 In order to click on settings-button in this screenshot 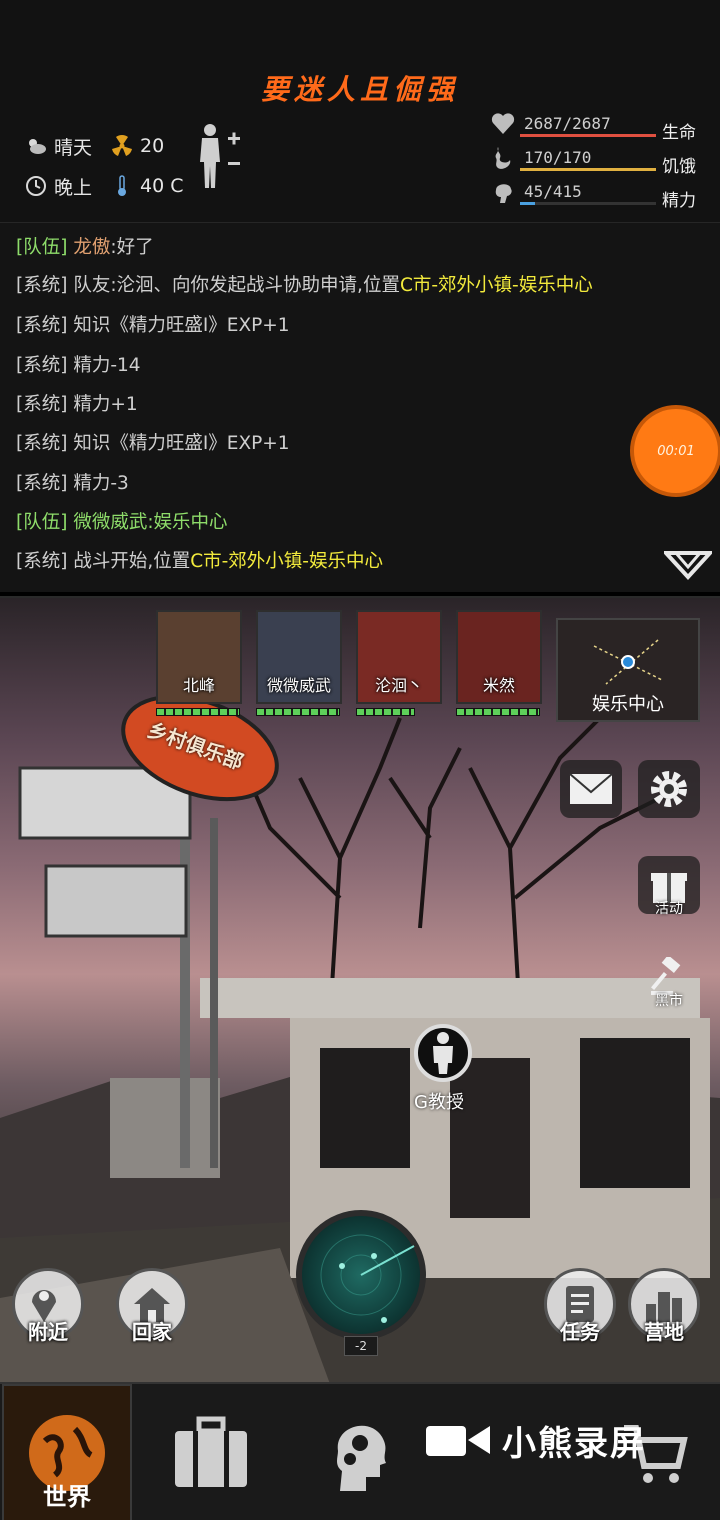, I will do `click(669, 789)`.